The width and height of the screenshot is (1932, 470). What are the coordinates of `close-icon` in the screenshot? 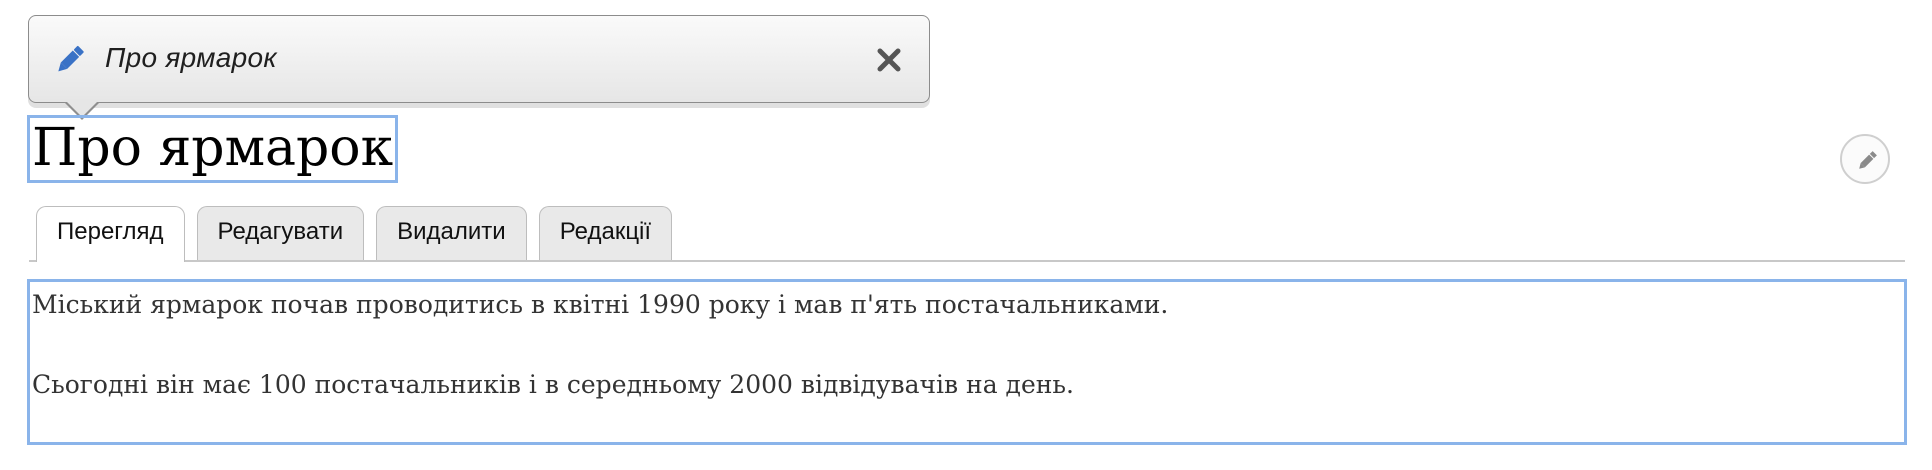 It's located at (889, 60).